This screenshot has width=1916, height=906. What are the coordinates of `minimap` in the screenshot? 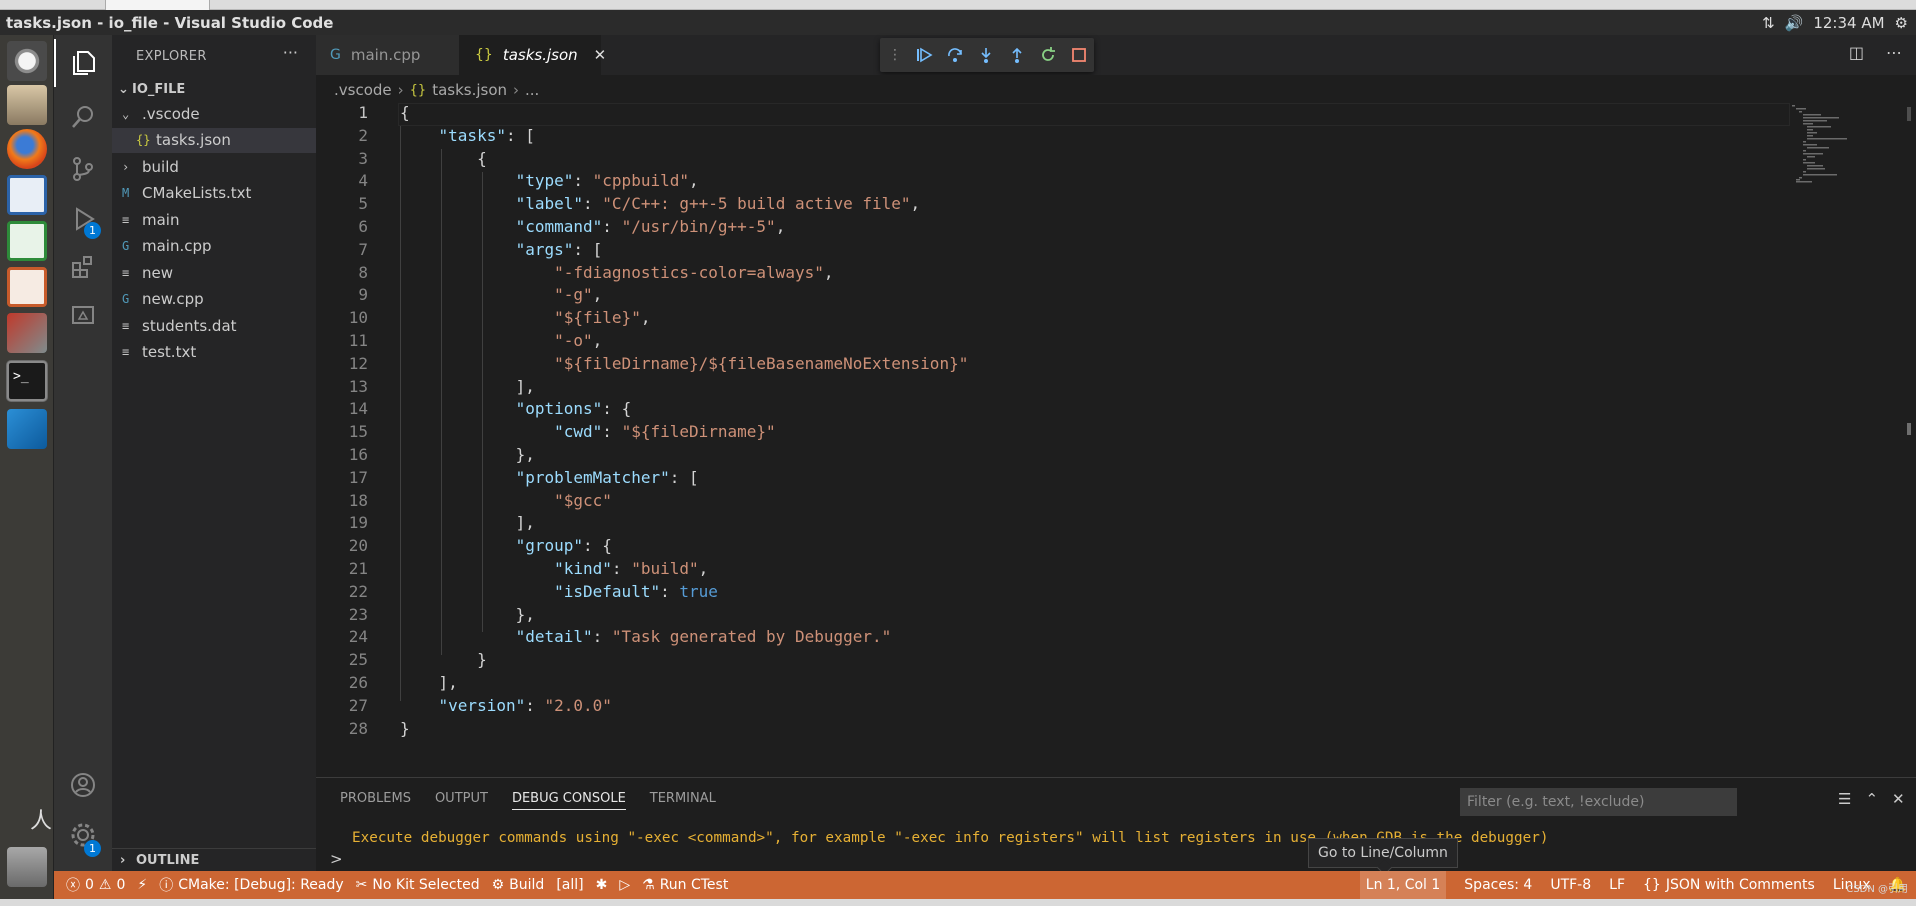 It's located at (1850, 143).